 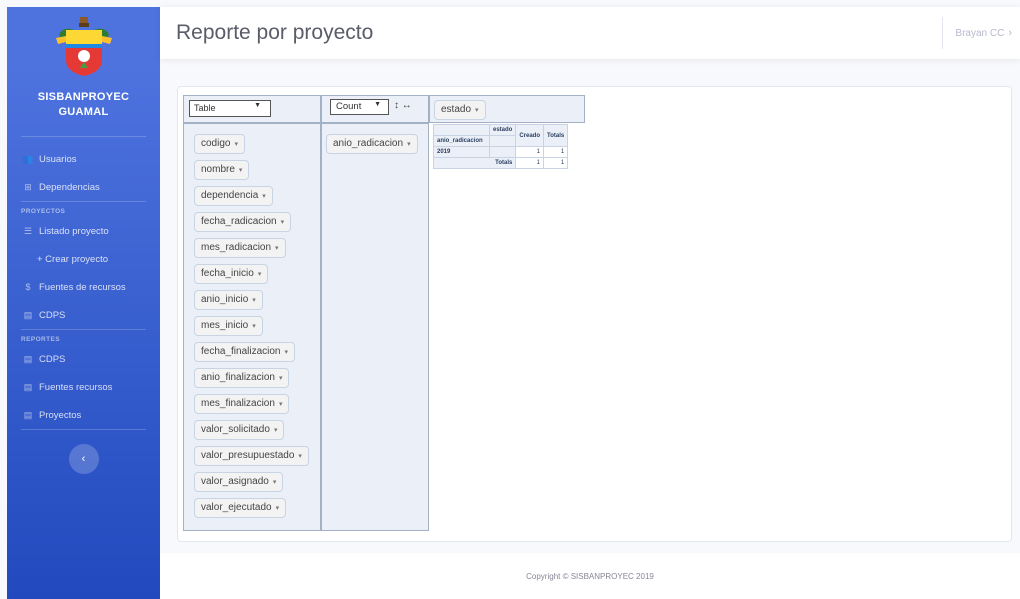 I want to click on table-row-label: anio_radicacion, so click(x=461, y=141).